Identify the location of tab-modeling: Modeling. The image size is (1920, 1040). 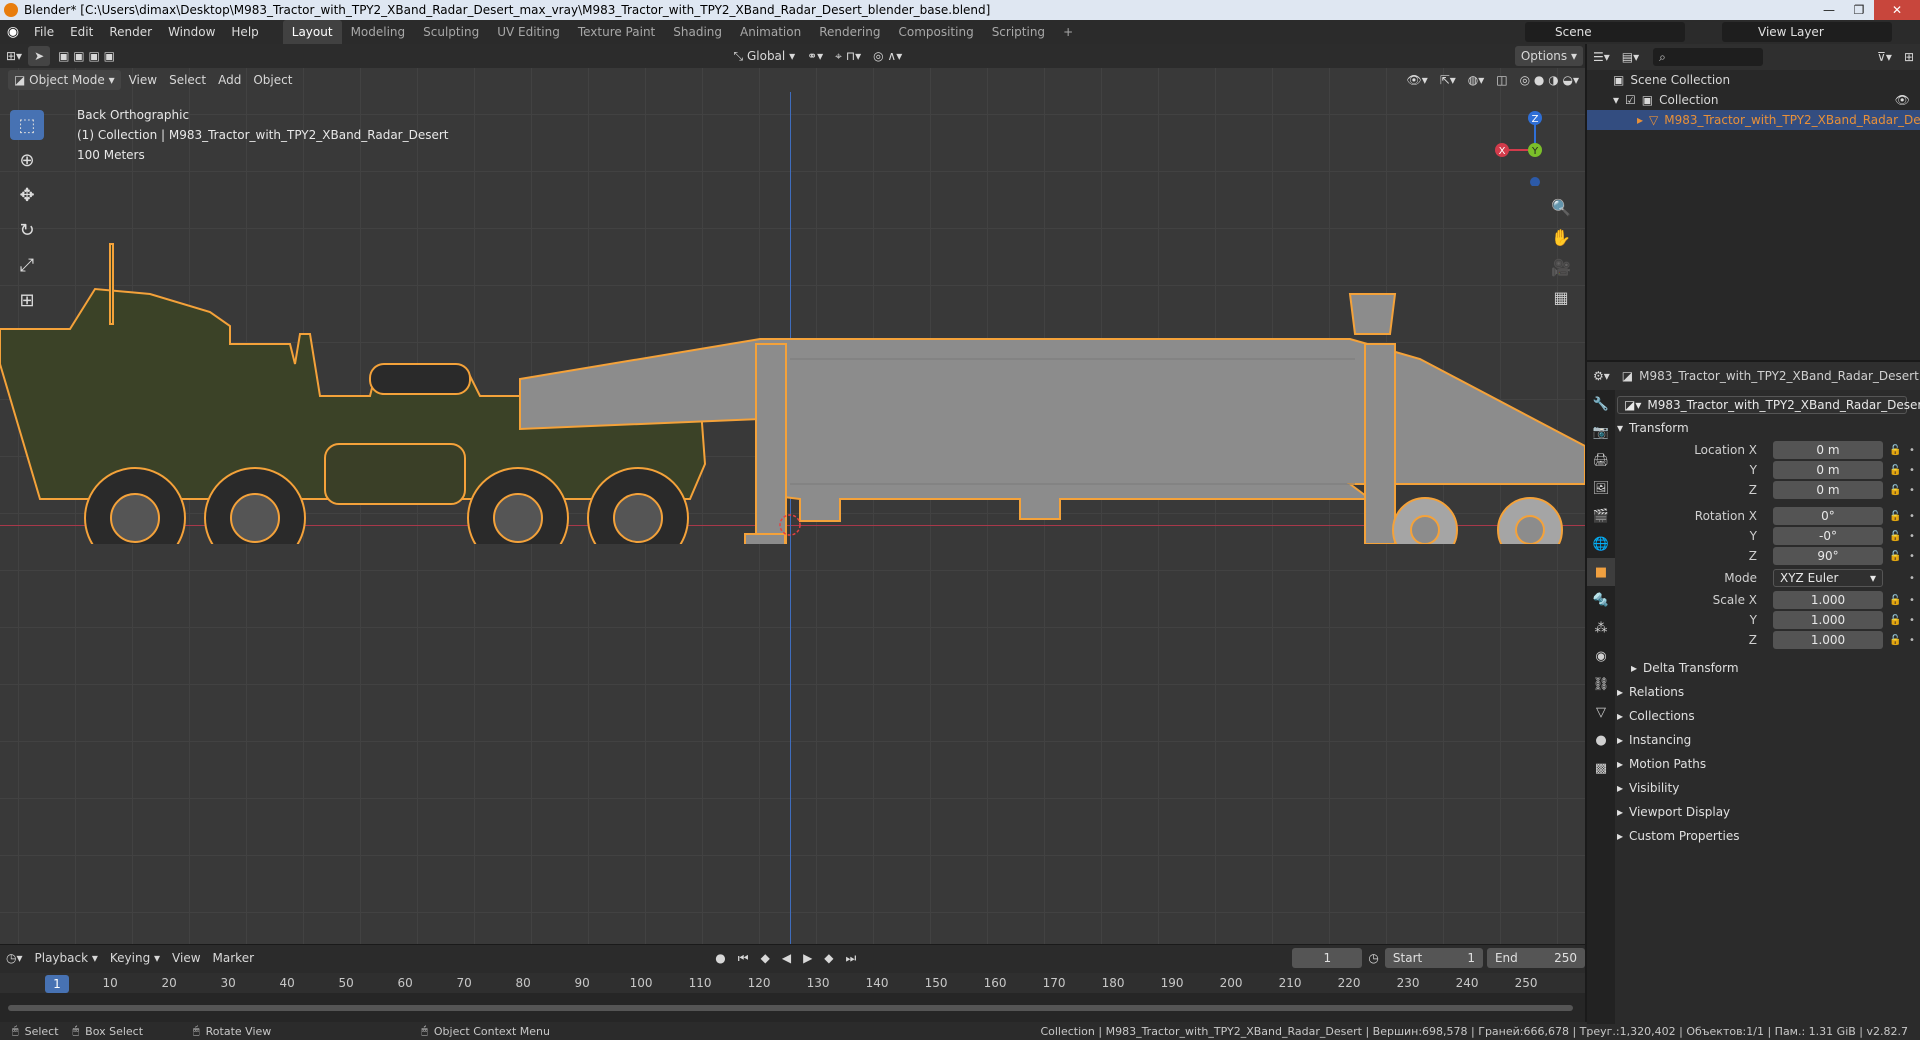
(378, 32).